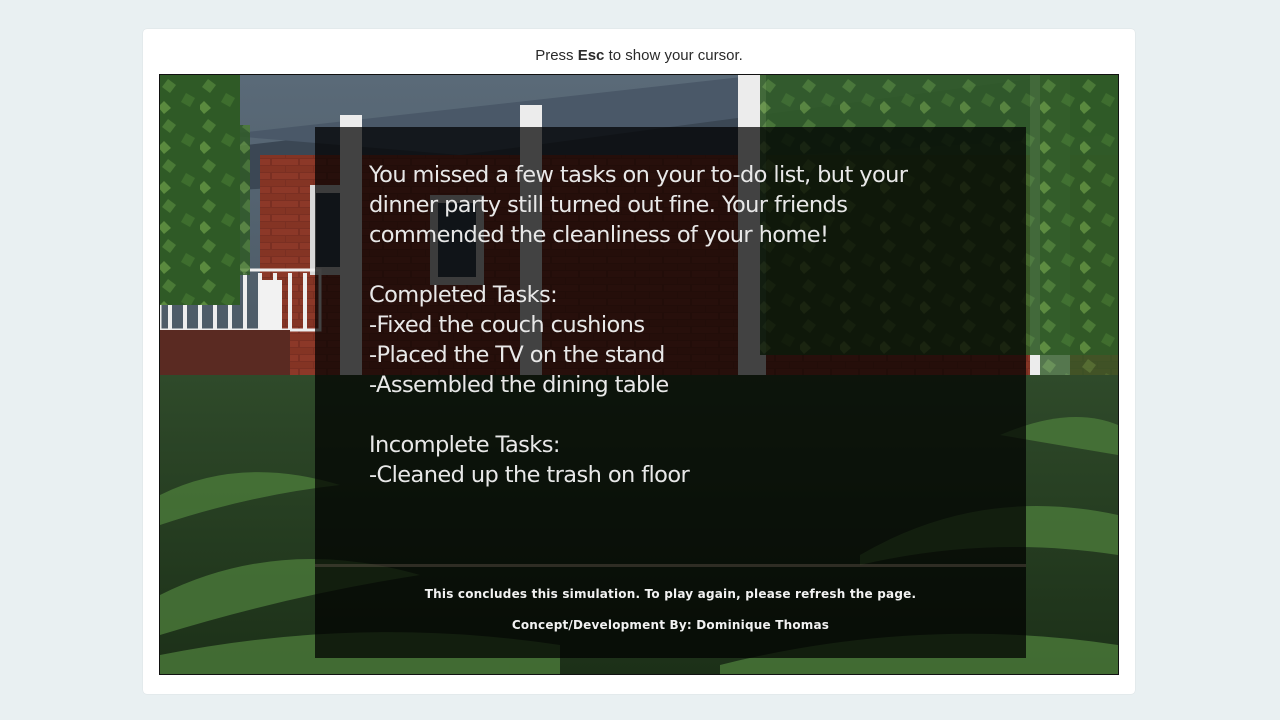  I want to click on completed-task: -Assembled the dining table, so click(519, 385).